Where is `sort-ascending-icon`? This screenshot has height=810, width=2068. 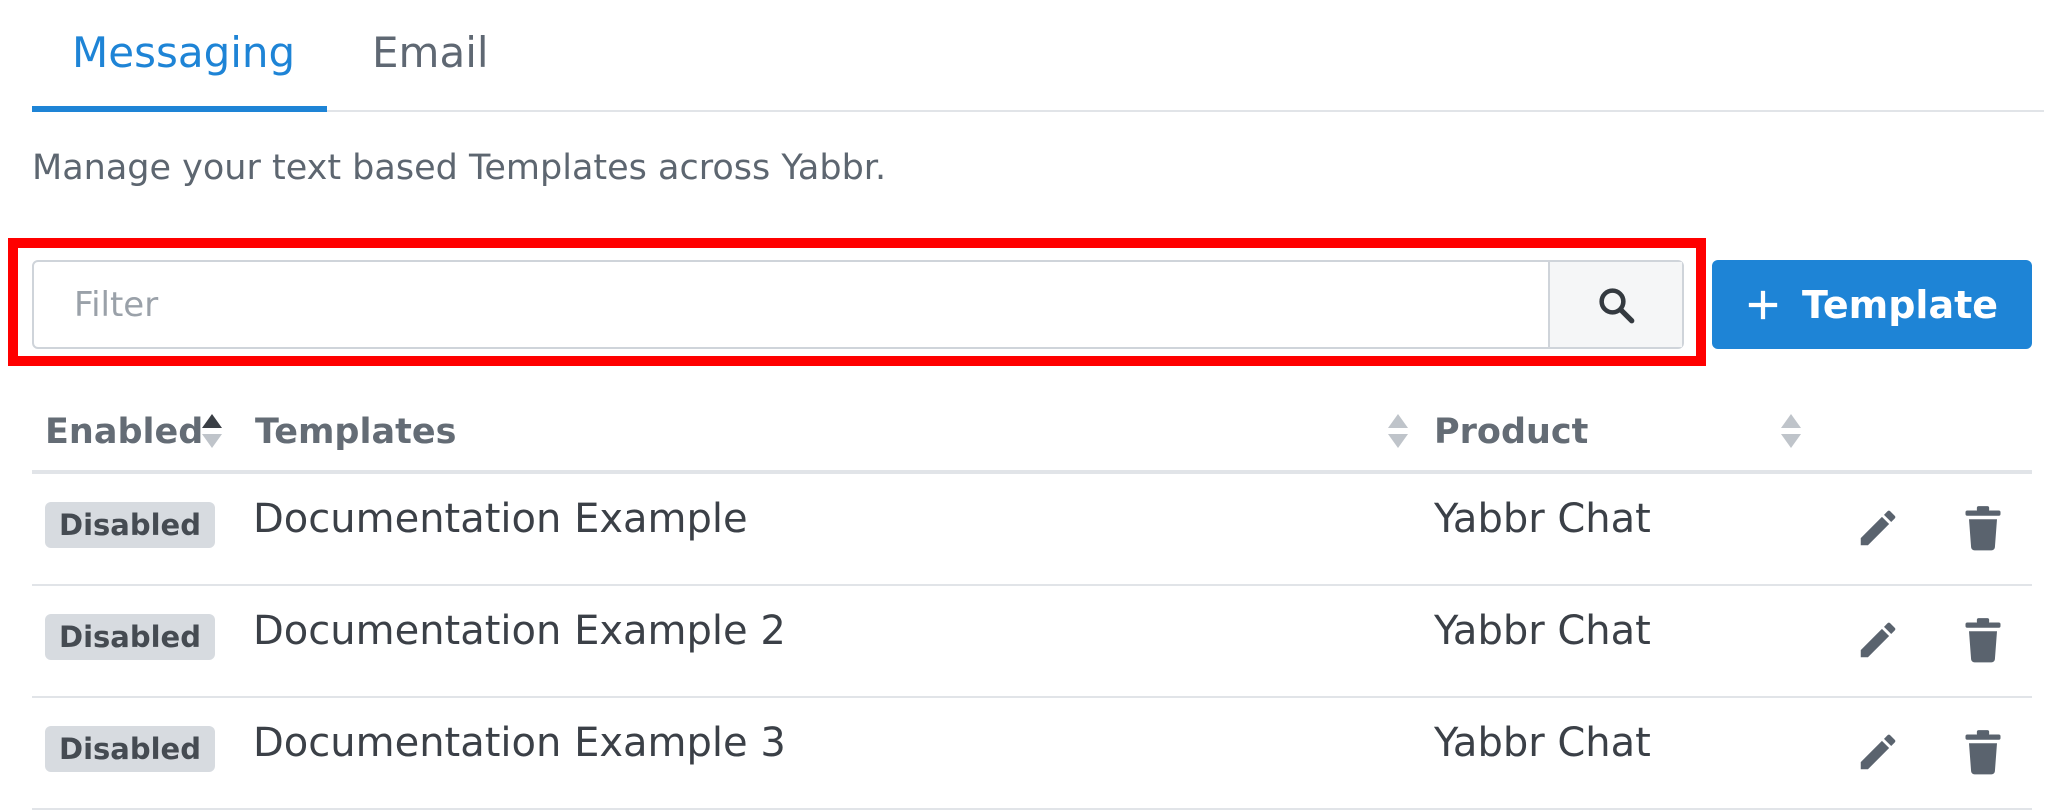 sort-ascending-icon is located at coordinates (212, 431).